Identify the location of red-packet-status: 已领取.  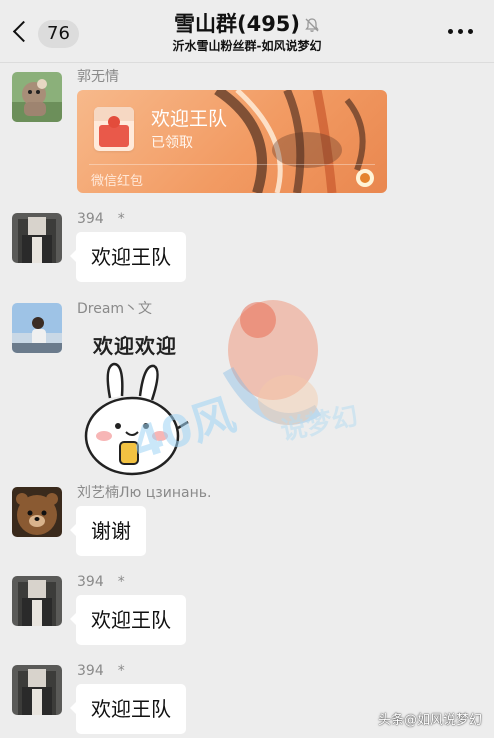
(172, 143).